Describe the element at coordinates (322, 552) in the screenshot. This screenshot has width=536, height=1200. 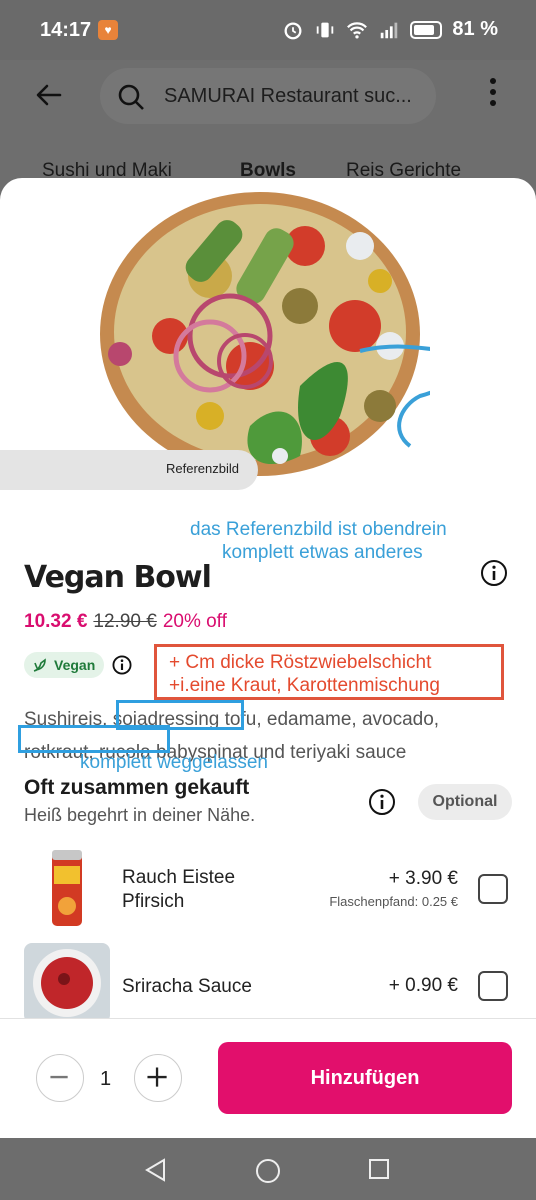
I see `annotation-ref-note-2: komplett etwas anderes` at that location.